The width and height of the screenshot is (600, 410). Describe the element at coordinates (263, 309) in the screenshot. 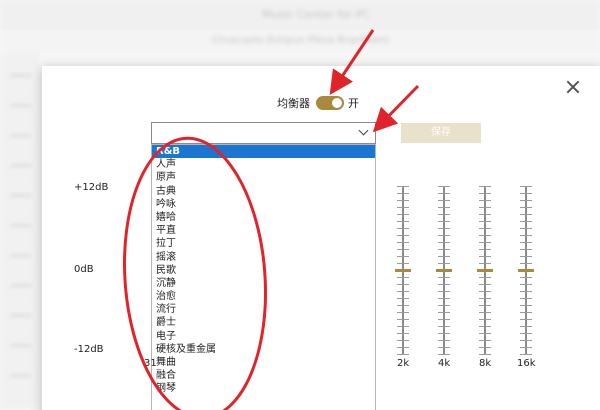

I see `preset-option: 流行` at that location.